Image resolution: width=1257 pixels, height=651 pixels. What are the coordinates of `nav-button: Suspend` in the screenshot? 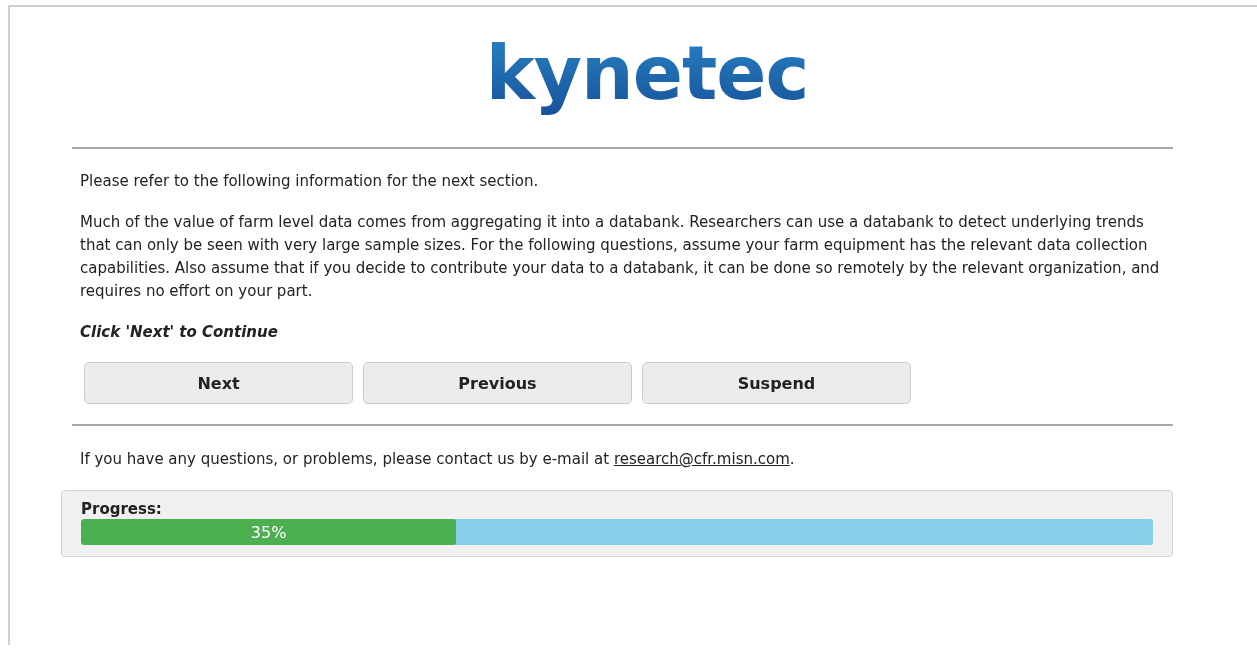 It's located at (776, 383).